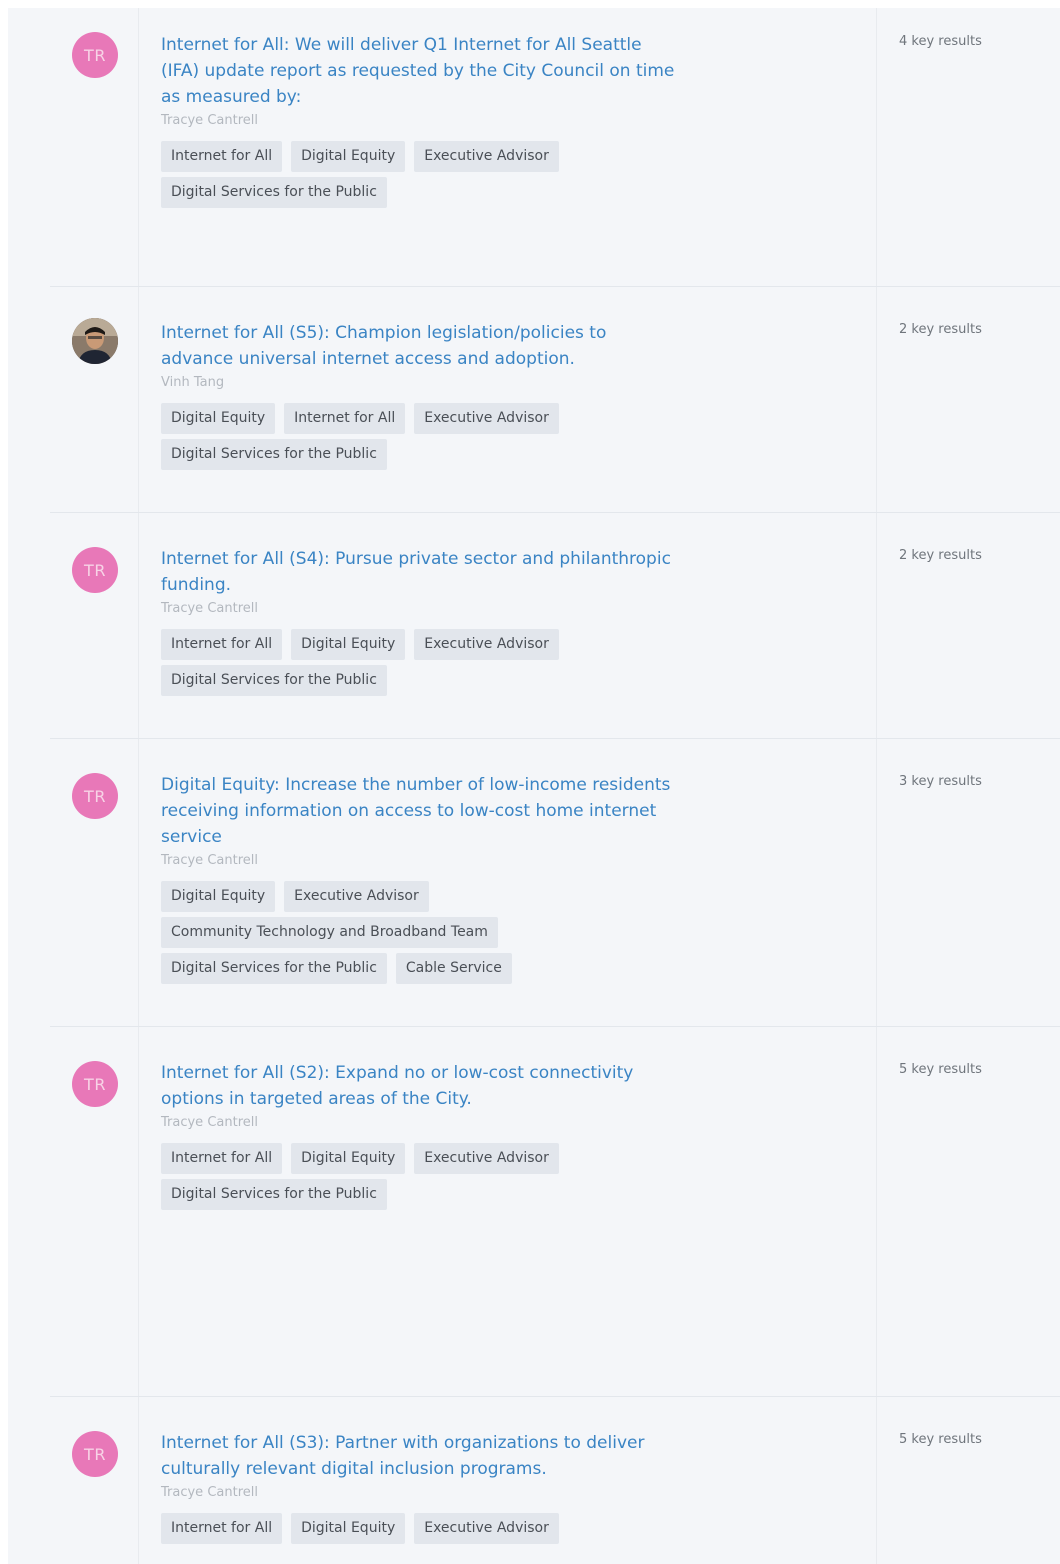 This screenshot has height=1564, width=1060. Describe the element at coordinates (193, 382) in the screenshot. I see `objective-owner: Vinh Tang` at that location.